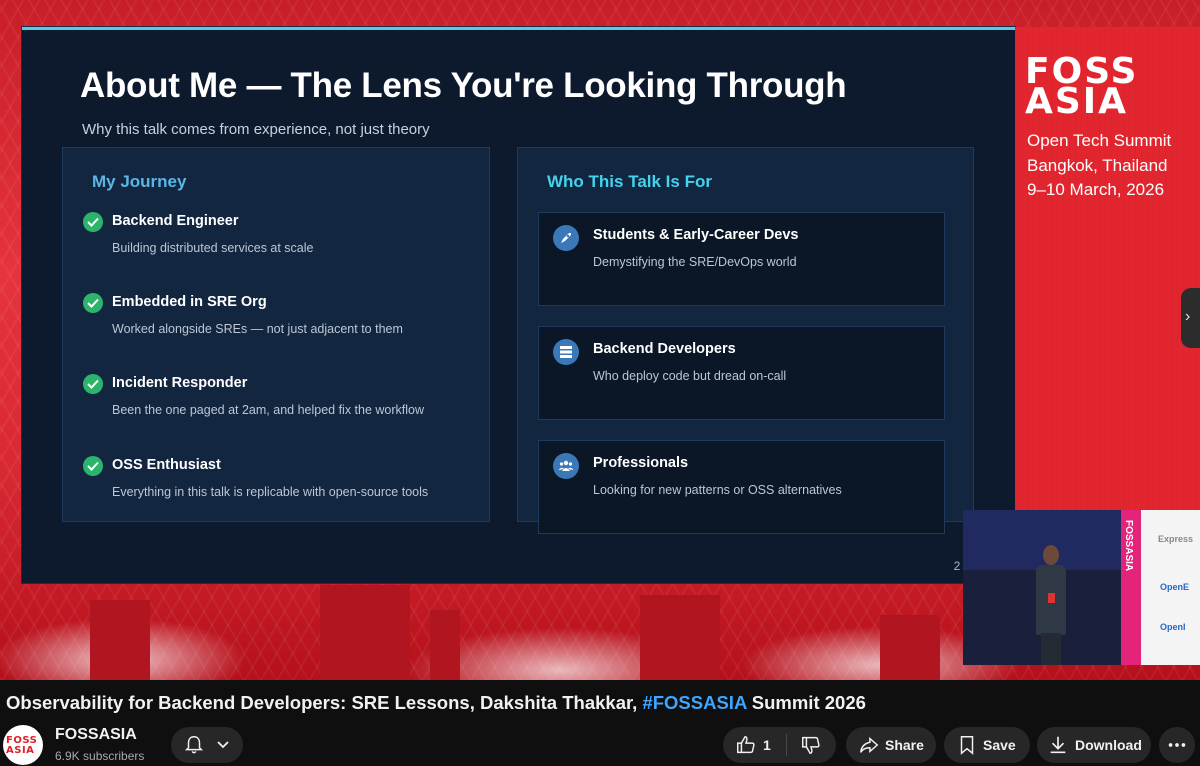  What do you see at coordinates (1058, 745) in the screenshot?
I see `download-icon` at bounding box center [1058, 745].